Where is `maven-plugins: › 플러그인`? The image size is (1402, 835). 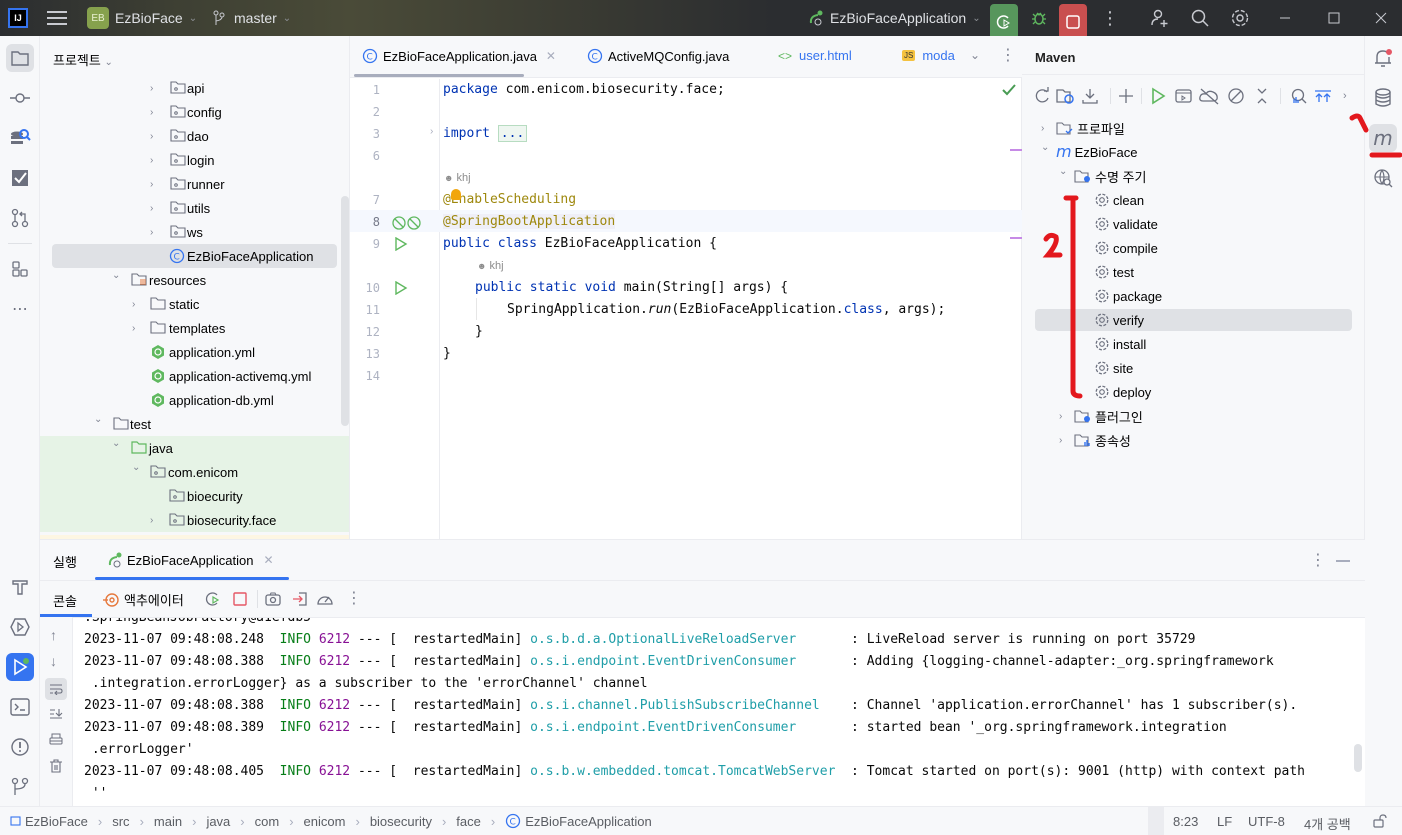 maven-plugins: › 플러그인 is located at coordinates (1101, 416).